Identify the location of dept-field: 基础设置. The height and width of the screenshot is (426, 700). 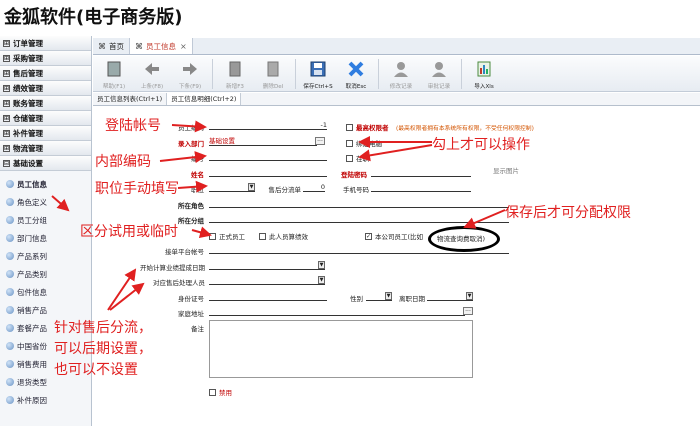
(263, 141).